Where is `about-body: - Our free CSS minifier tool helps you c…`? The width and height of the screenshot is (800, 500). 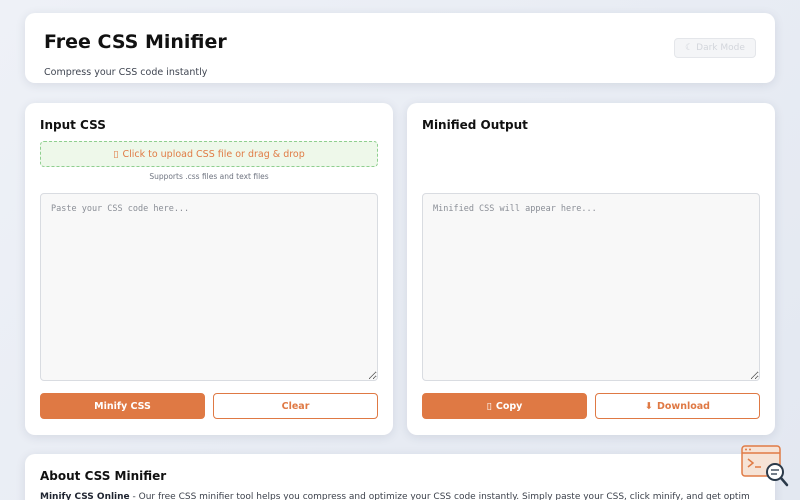
about-body: - Our free CSS minifier tool helps you c… is located at coordinates (439, 496).